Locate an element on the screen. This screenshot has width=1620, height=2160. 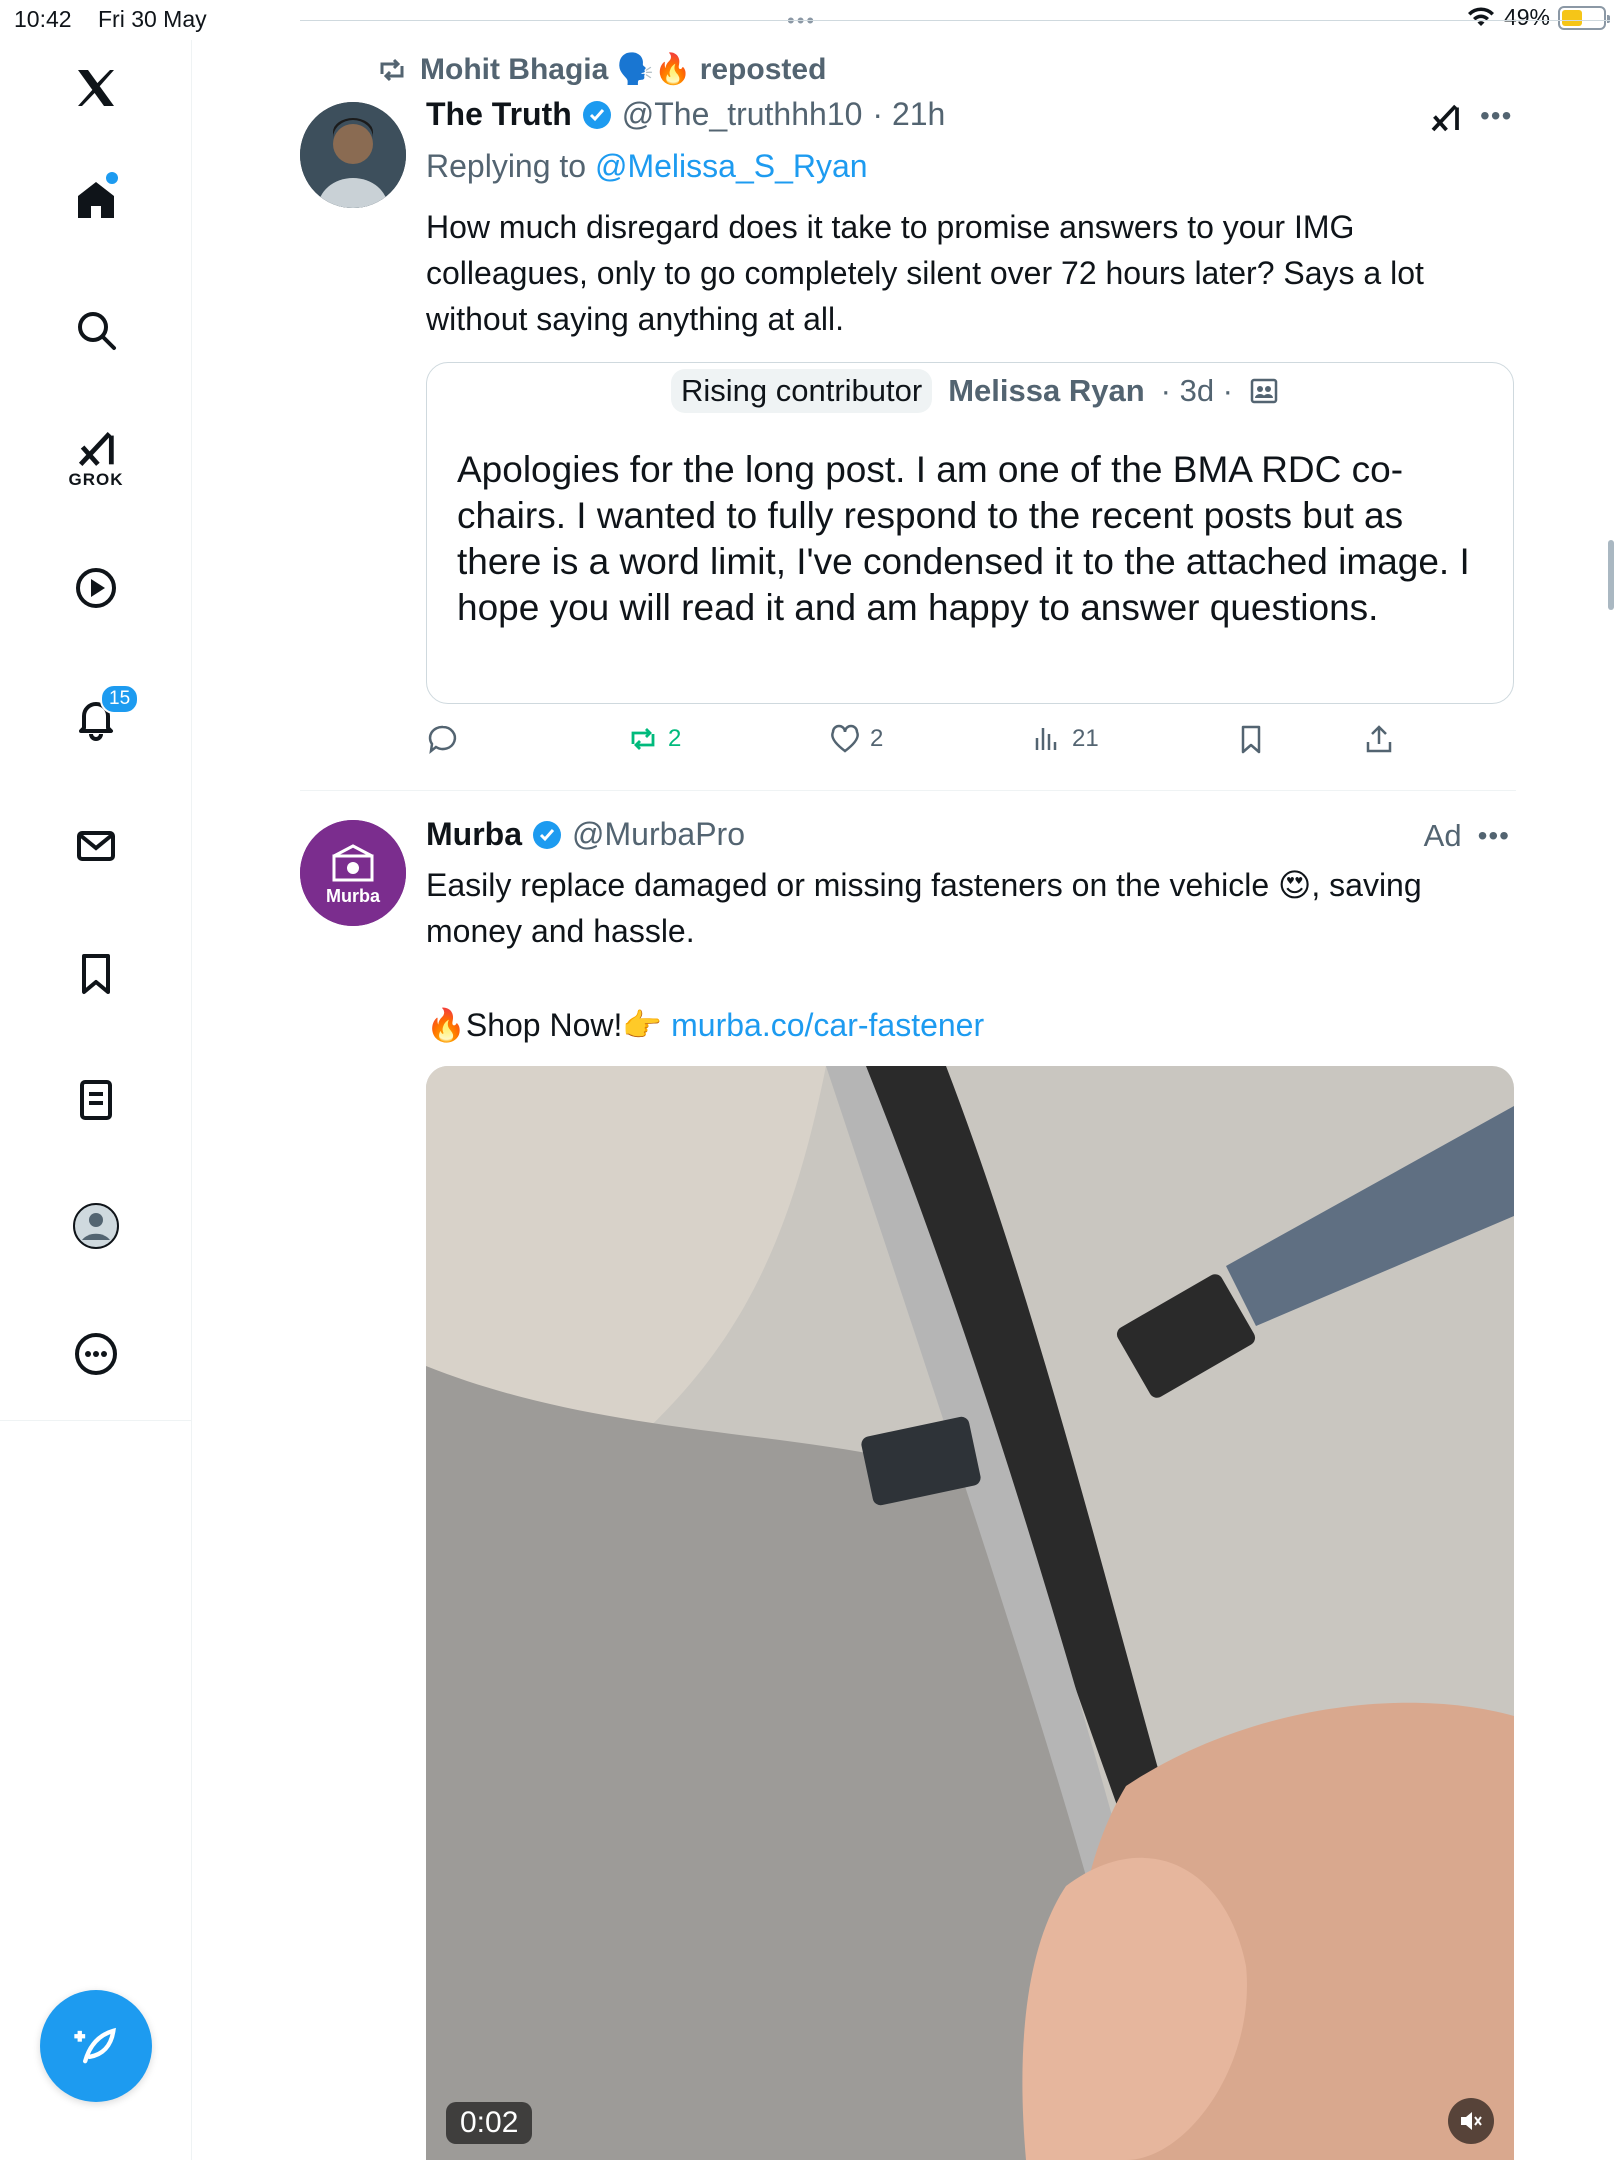
reply-icon is located at coordinates (442, 739).